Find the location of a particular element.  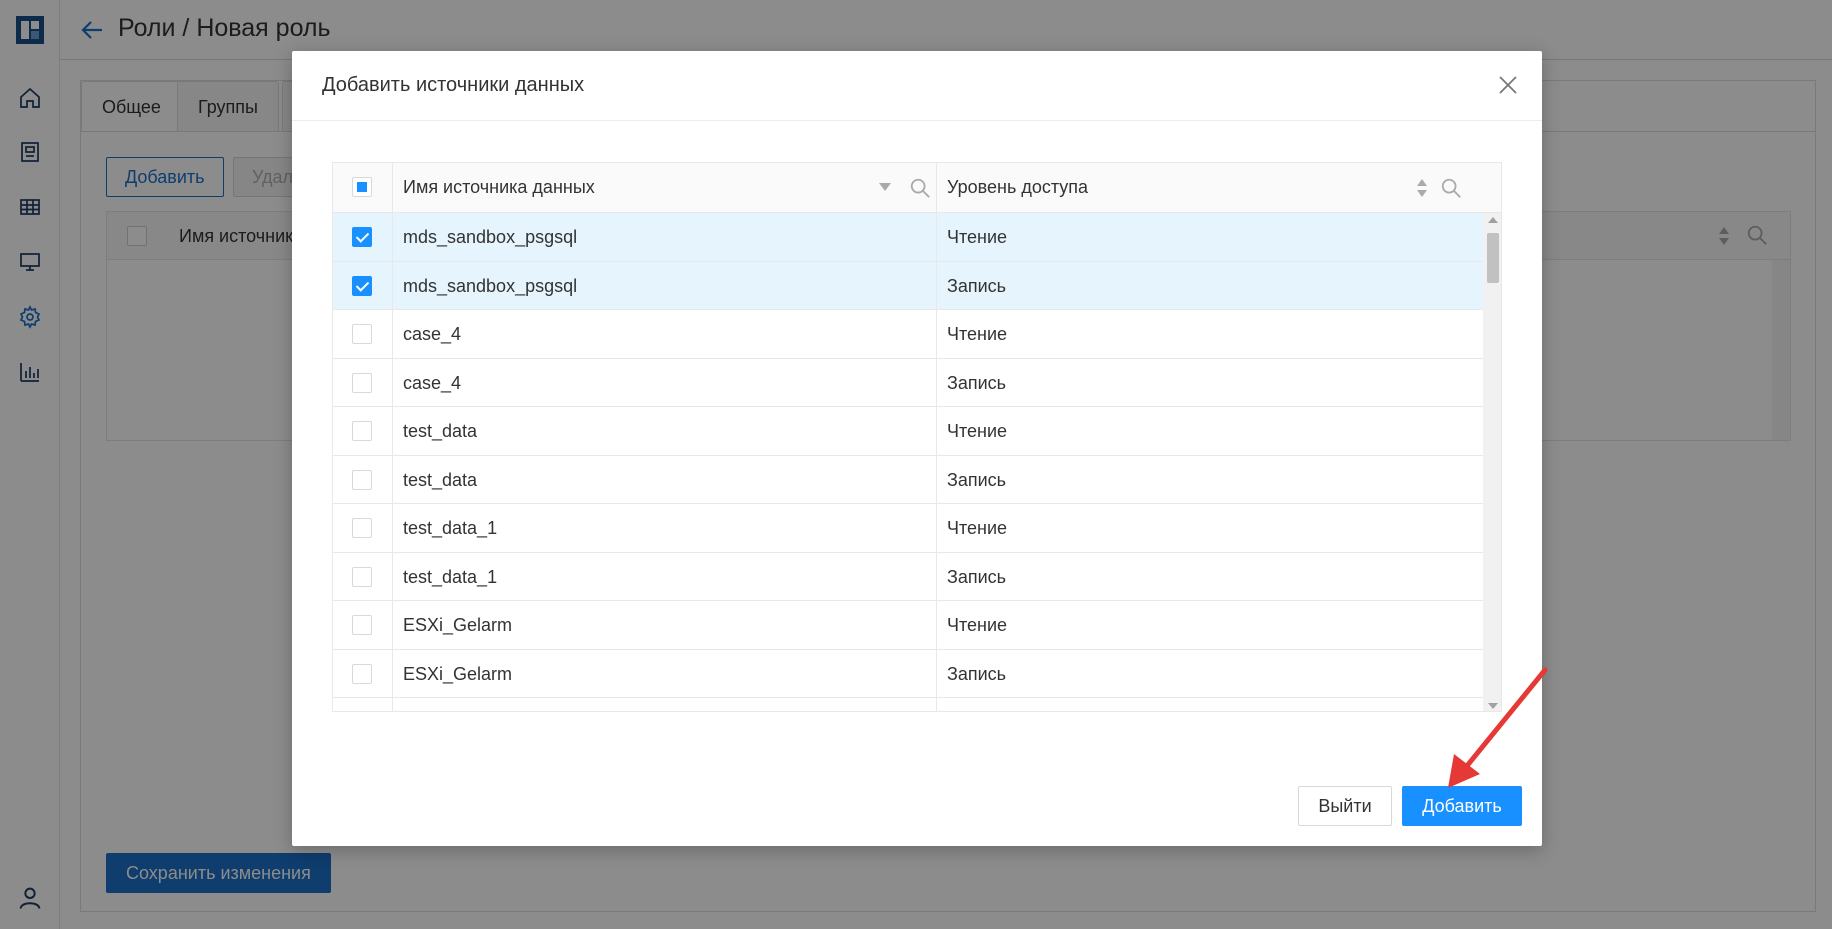

table-row: ESXi_Gelarm Запись is located at coordinates (908, 673).